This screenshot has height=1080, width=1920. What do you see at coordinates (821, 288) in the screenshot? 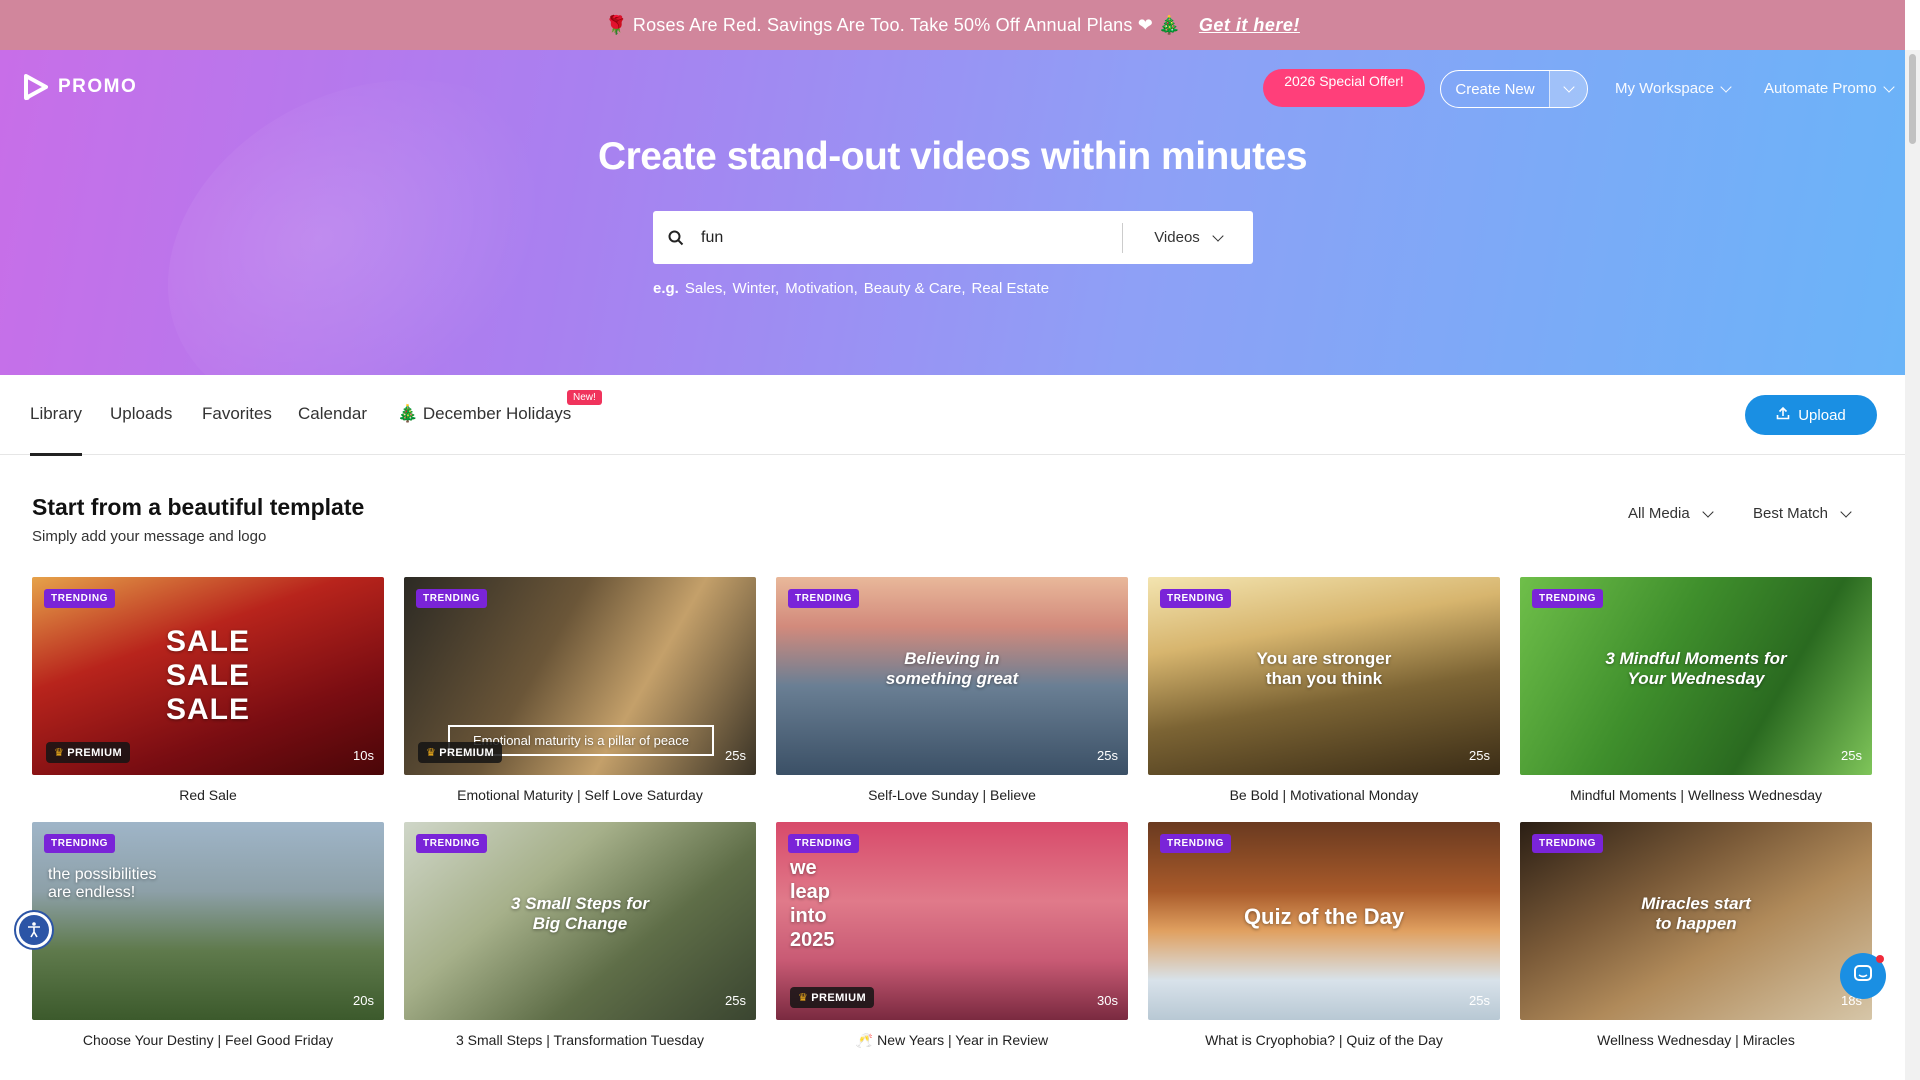
I see `example-link: Motivation,` at bounding box center [821, 288].